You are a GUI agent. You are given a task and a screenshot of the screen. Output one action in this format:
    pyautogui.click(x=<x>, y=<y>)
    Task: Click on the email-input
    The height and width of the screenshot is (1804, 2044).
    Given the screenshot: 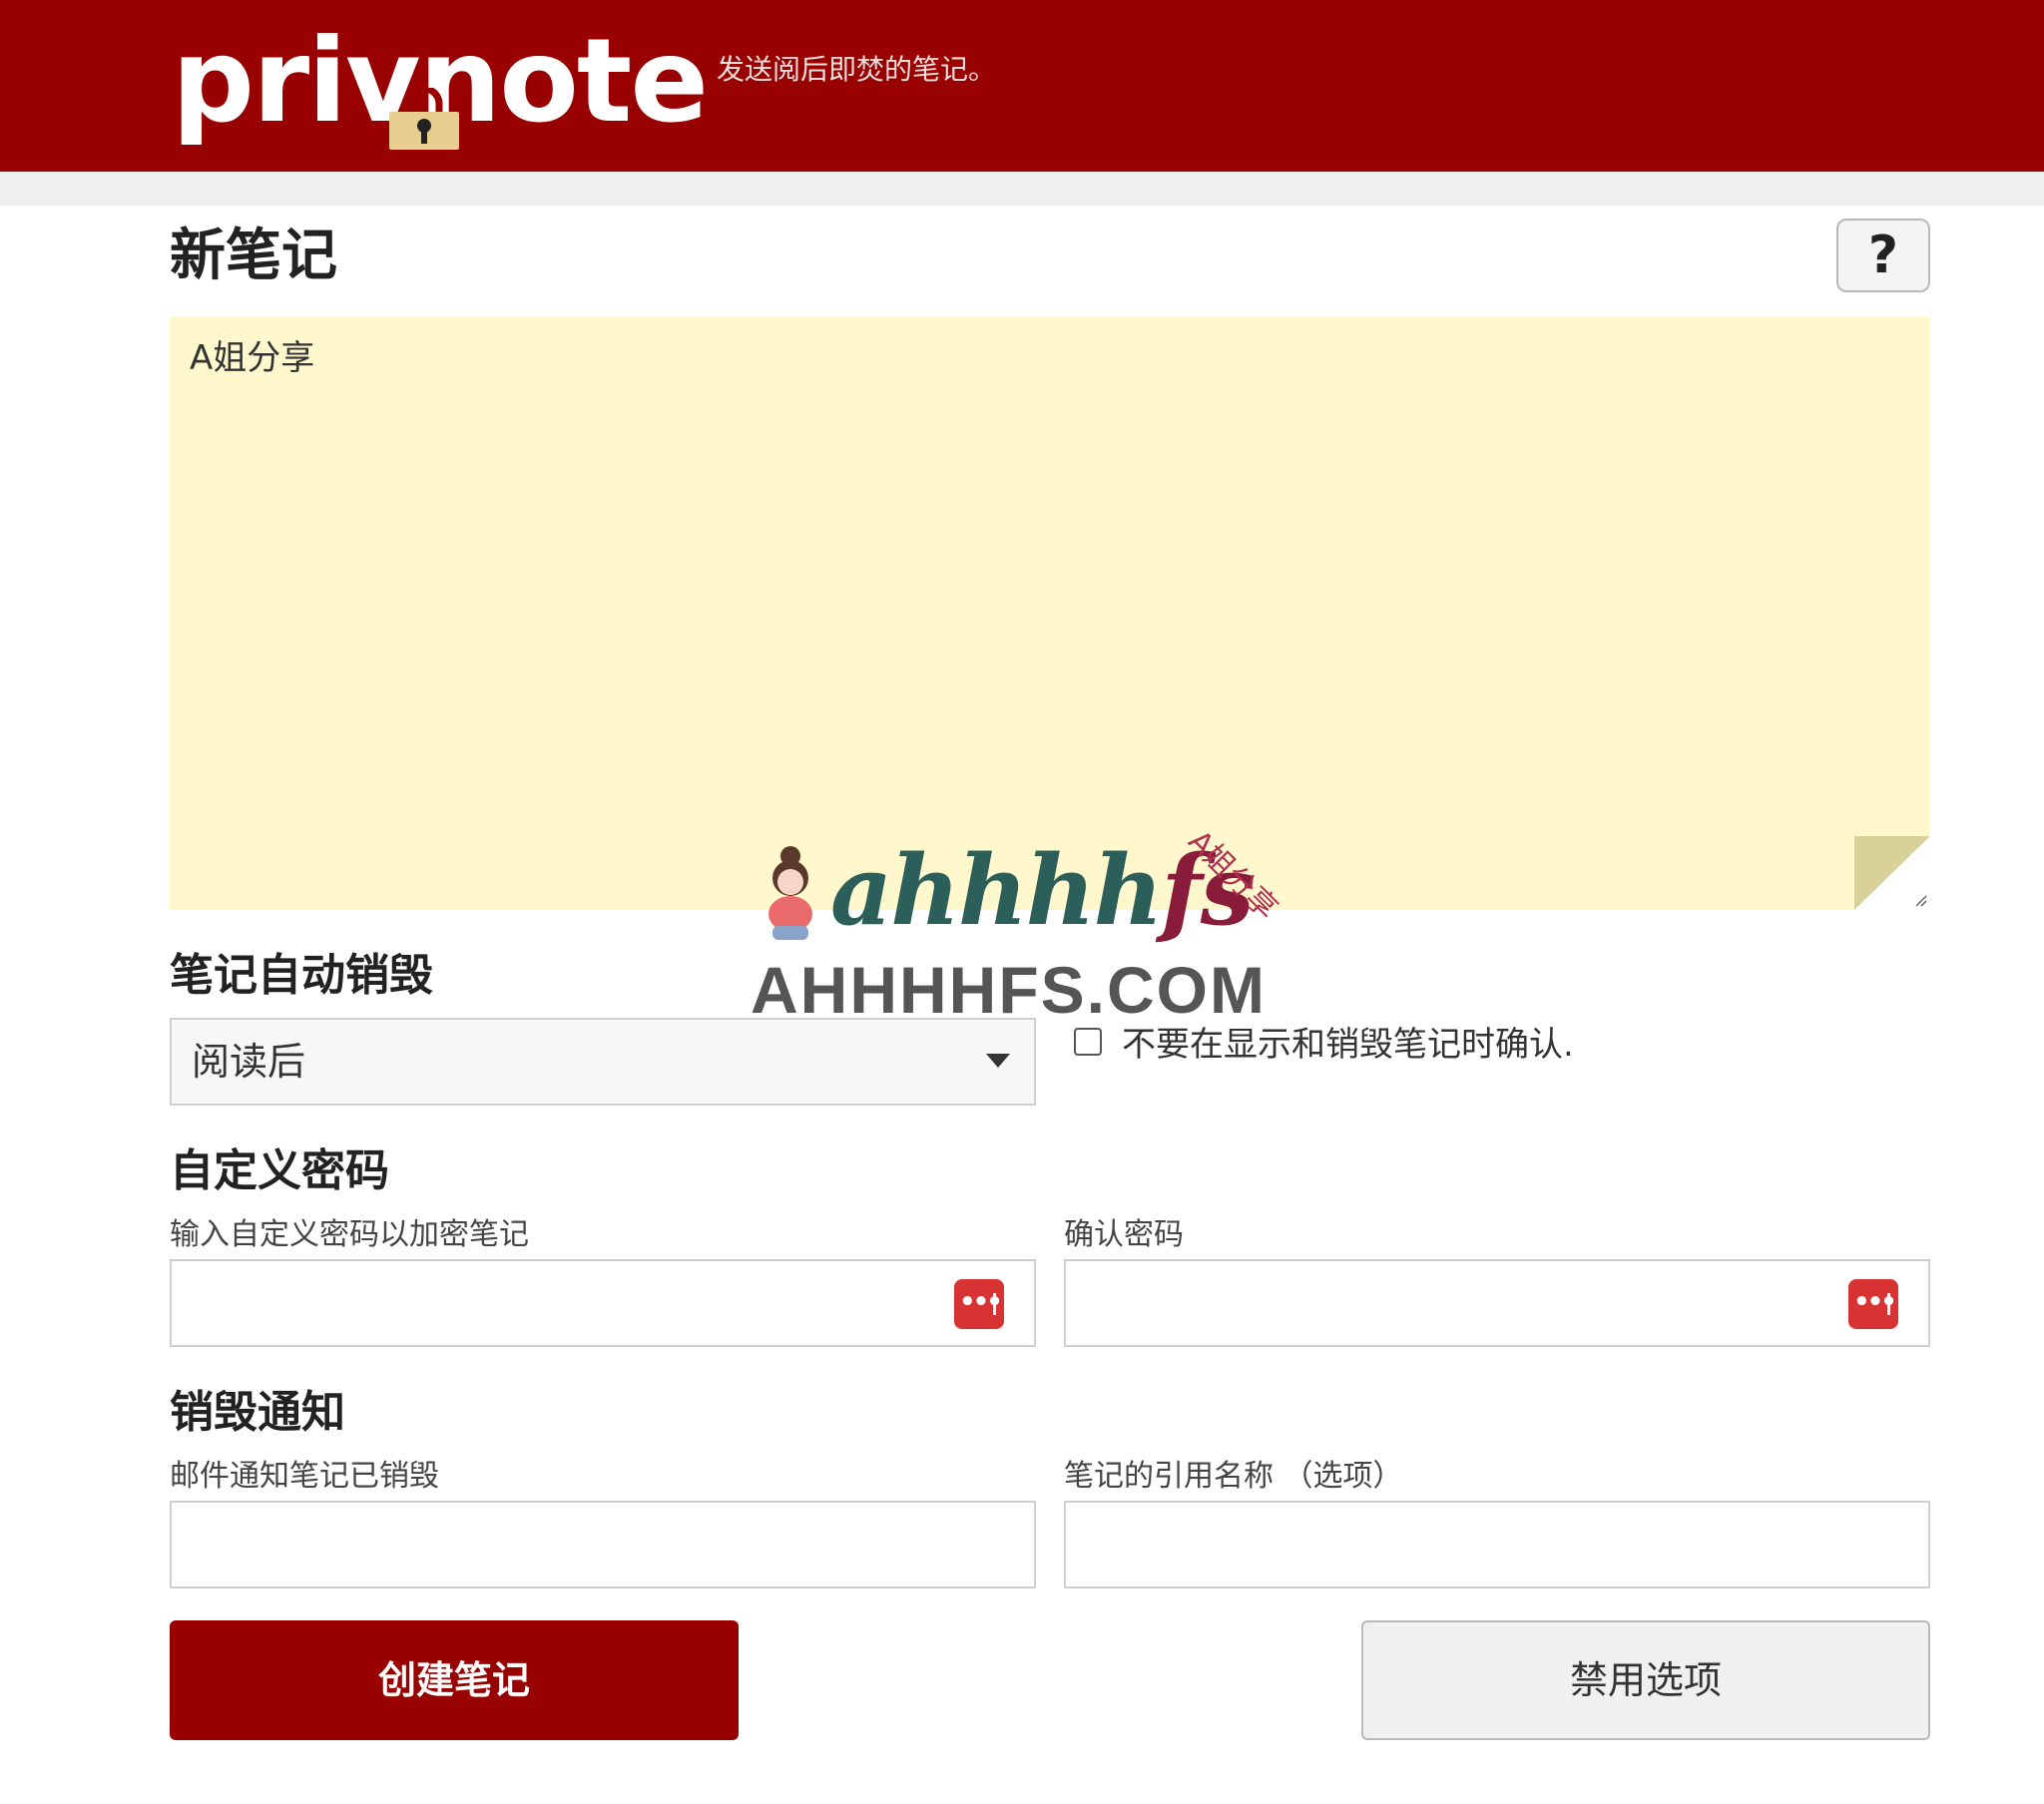 What is the action you would take?
    pyautogui.click(x=603, y=1545)
    